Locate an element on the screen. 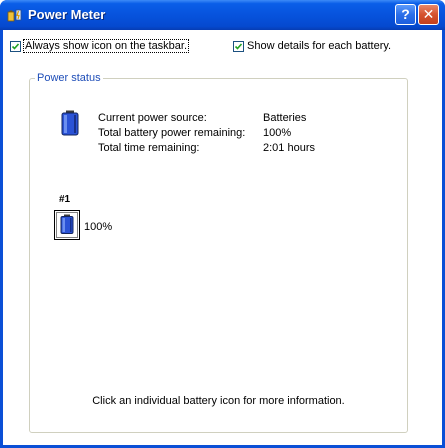 This screenshot has width=445, height=448. window-title: Power Meter is located at coordinates (67, 14).